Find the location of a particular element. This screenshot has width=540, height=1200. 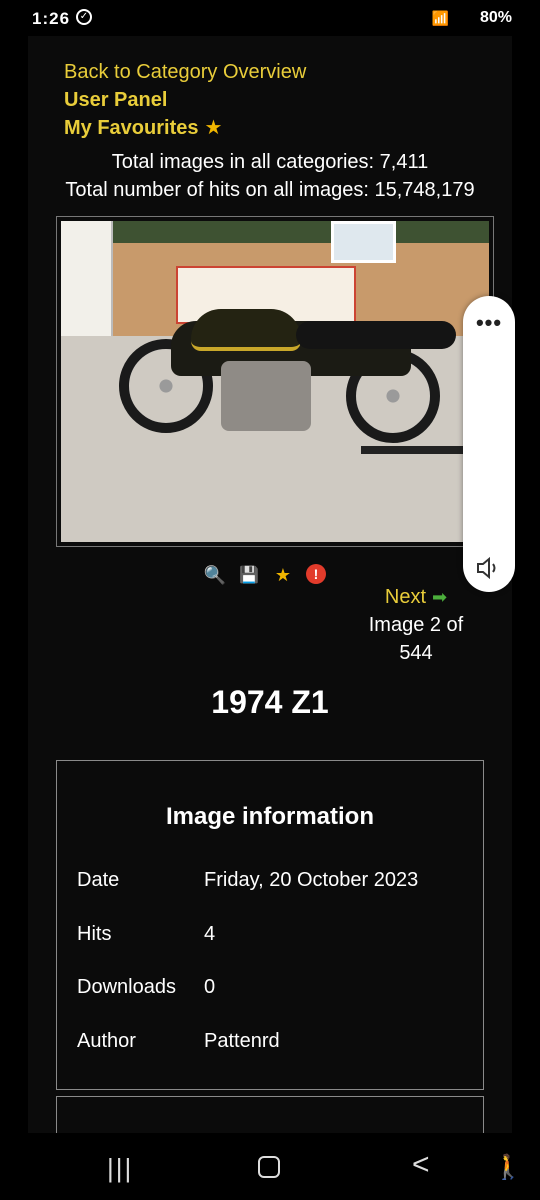

bike-engine is located at coordinates (266, 396).